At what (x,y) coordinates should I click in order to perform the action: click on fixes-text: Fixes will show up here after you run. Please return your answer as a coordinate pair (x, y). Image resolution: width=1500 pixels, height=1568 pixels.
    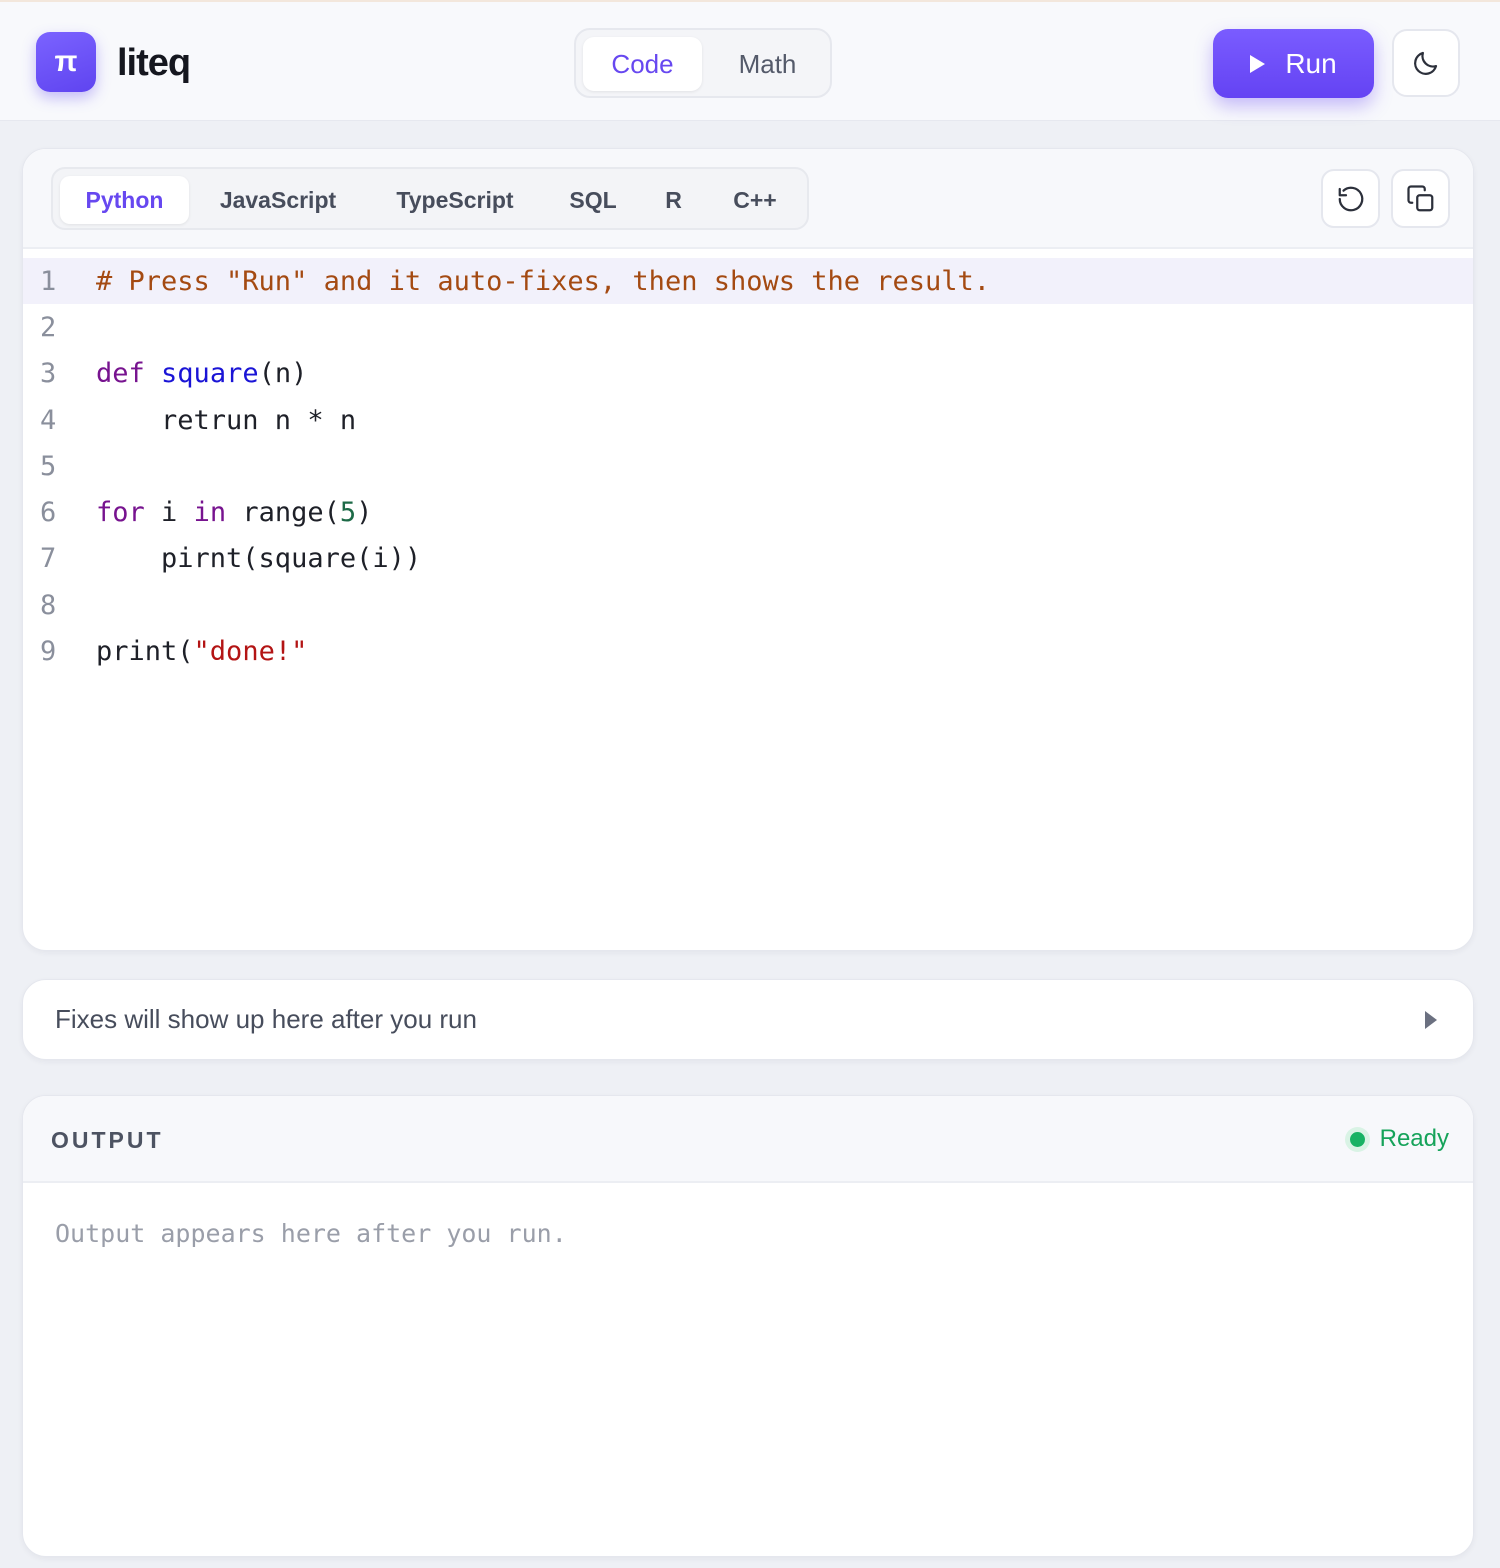
    Looking at the image, I should click on (266, 1019).